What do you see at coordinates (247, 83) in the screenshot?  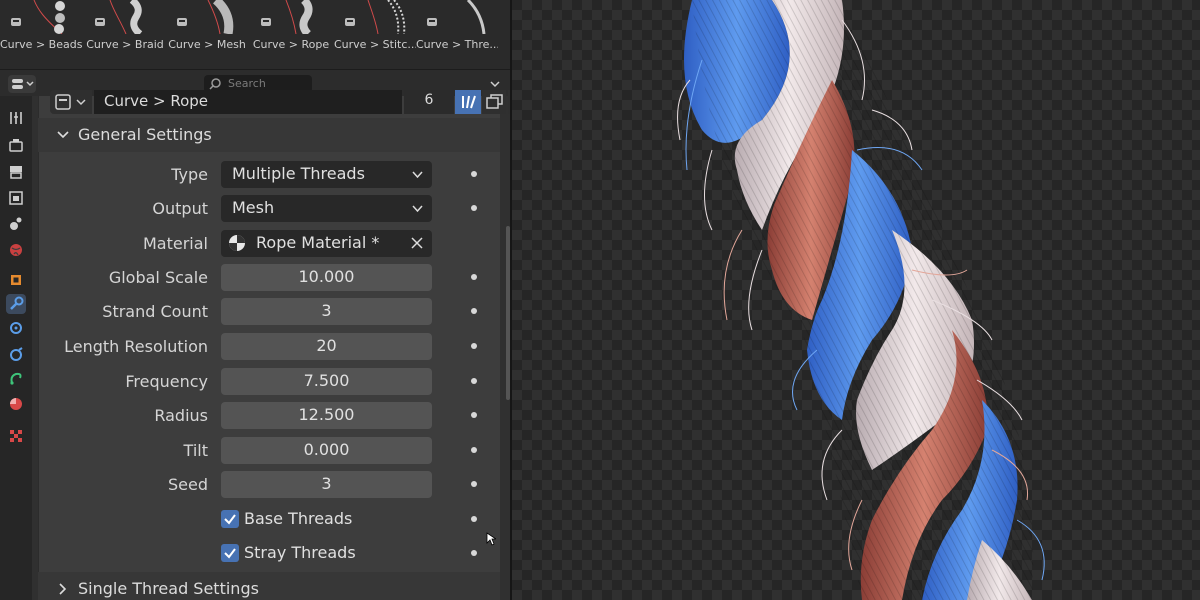 I see `search-placeholder: Search` at bounding box center [247, 83].